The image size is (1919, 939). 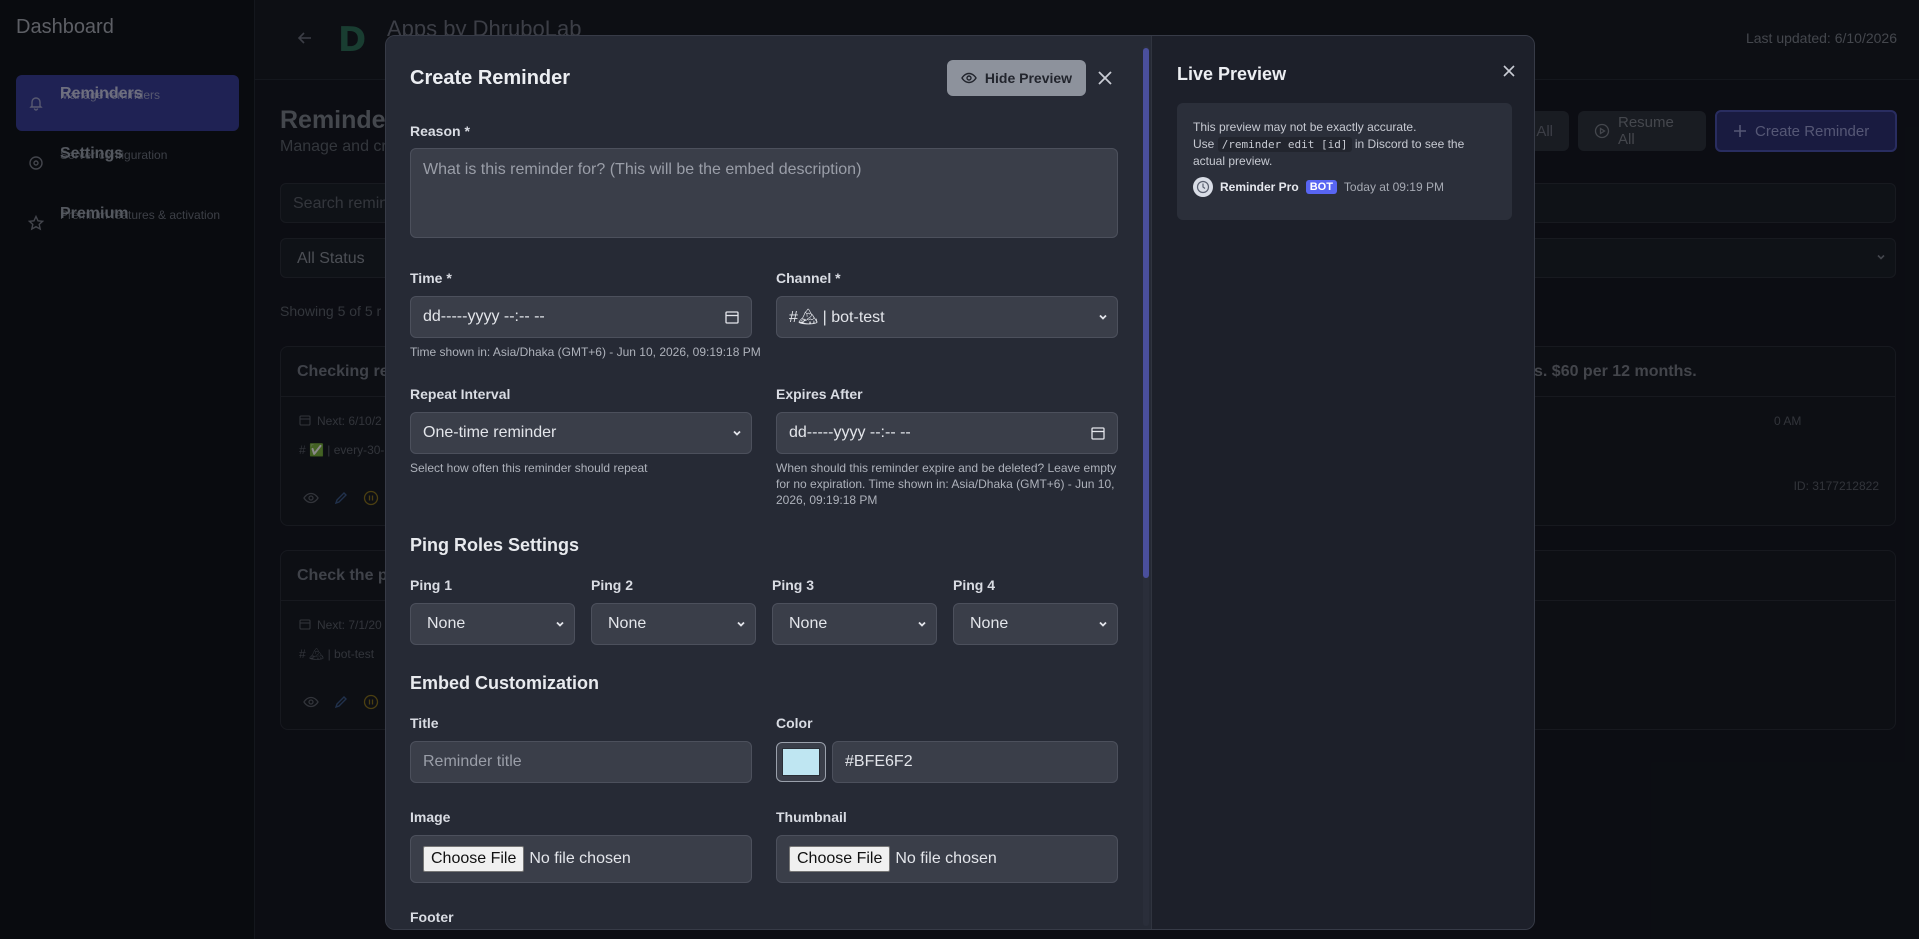 What do you see at coordinates (1146, 313) in the screenshot?
I see `form-scrollbar-thumb` at bounding box center [1146, 313].